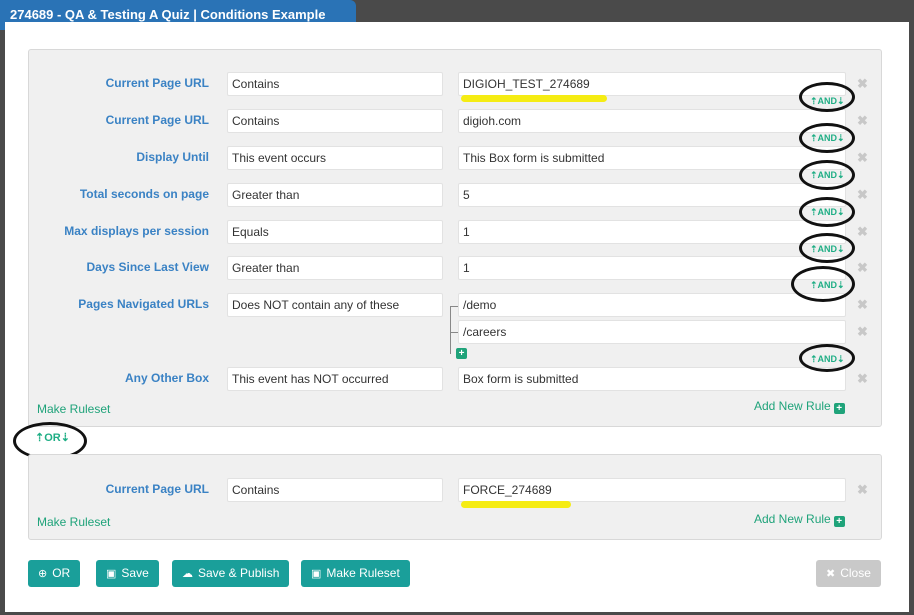  I want to click on or-button: ⊕ OR, so click(54, 573).